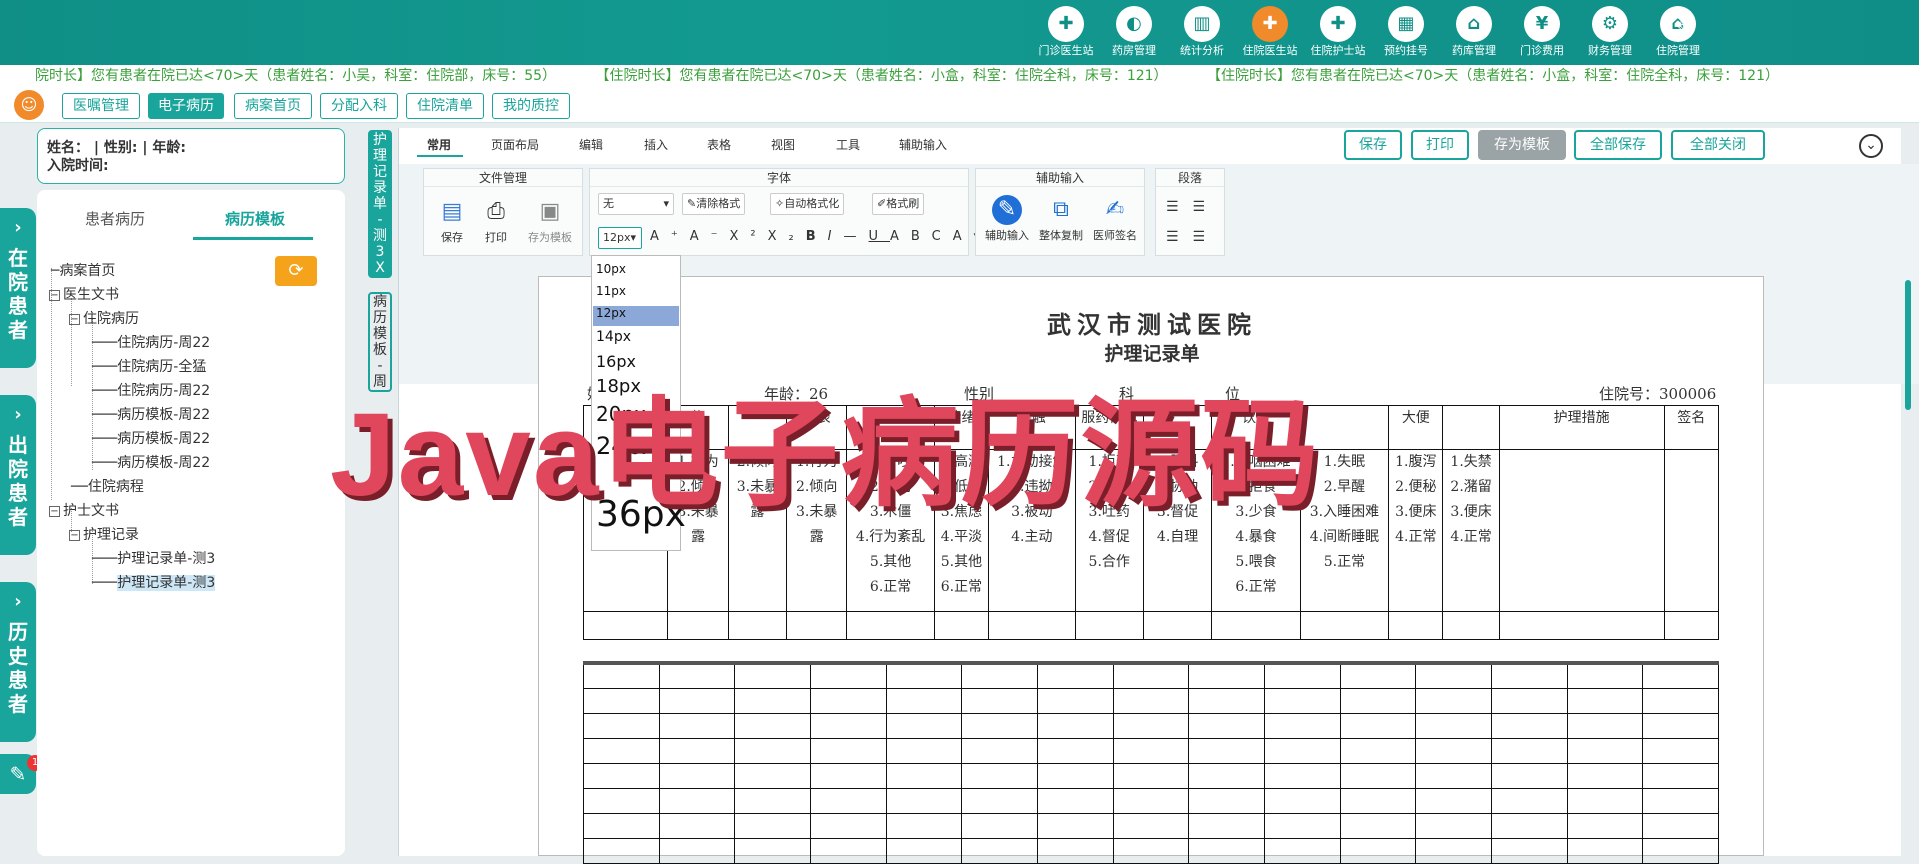 The width and height of the screenshot is (1919, 864). I want to click on tree-folder: − 医生文书, so click(84, 294).